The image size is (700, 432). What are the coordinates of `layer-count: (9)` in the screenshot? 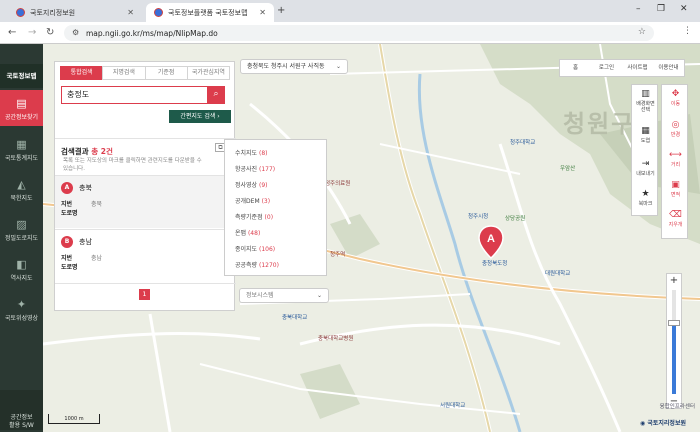 It's located at (263, 185).